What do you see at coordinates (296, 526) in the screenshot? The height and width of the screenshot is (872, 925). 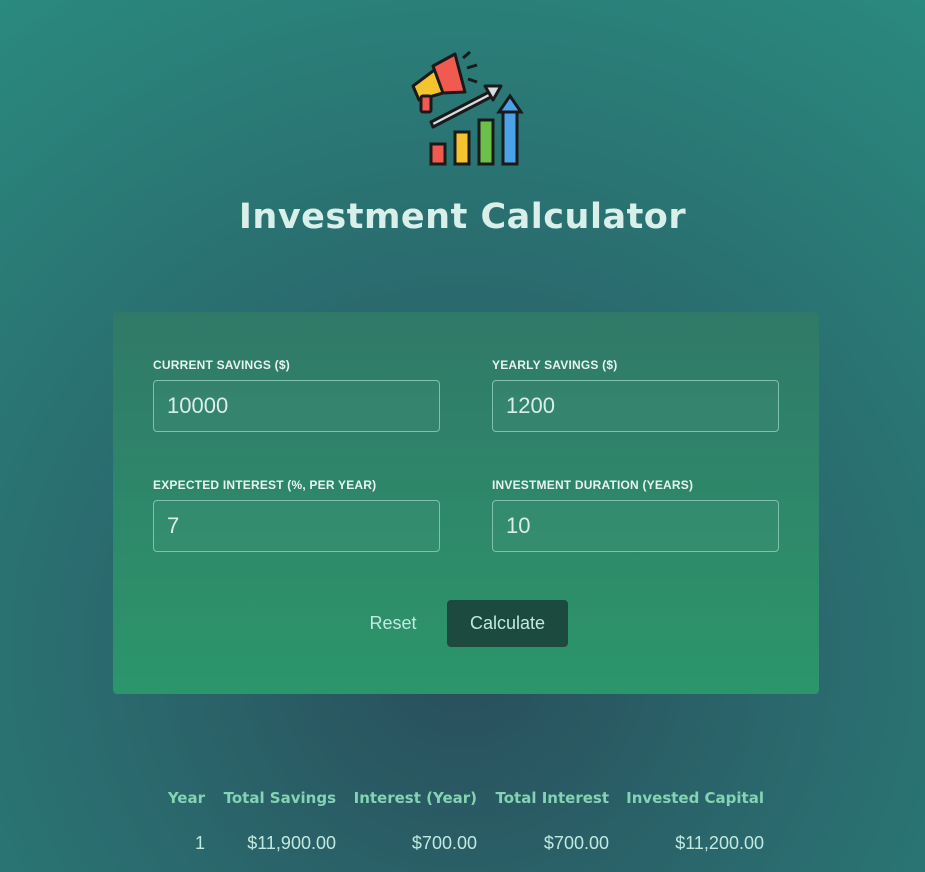 I see `expected-interest-input: 7` at bounding box center [296, 526].